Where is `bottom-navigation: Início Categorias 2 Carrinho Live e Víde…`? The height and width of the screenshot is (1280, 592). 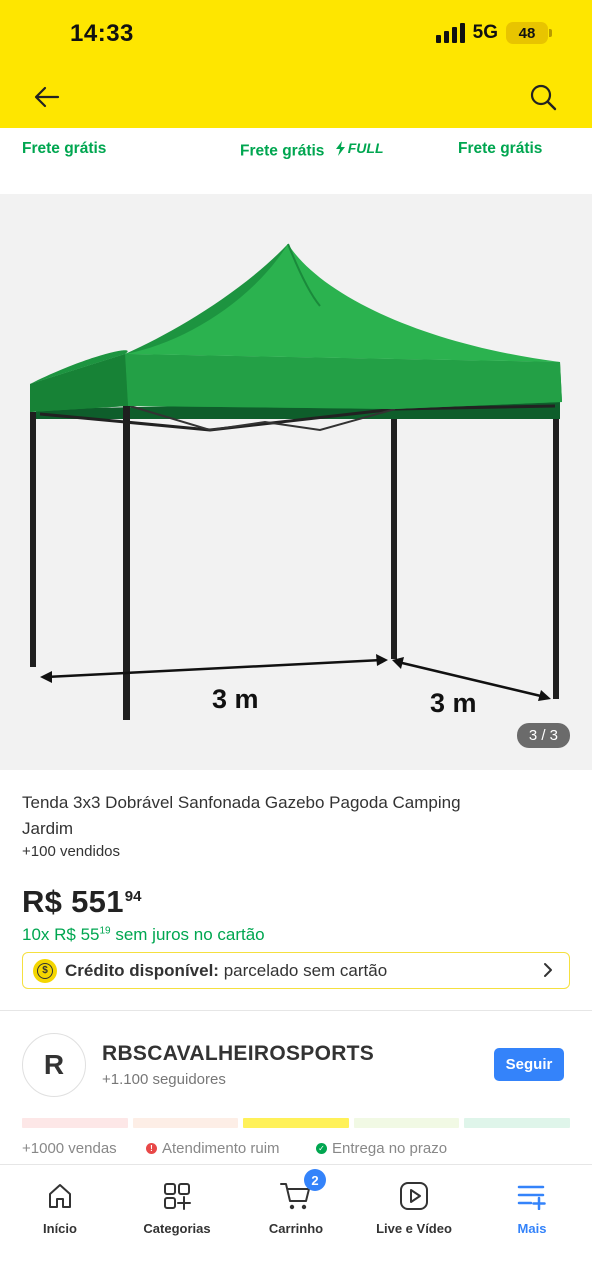
bottom-navigation: Início Categorias 2 Carrinho Live e Víde… is located at coordinates (296, 1222).